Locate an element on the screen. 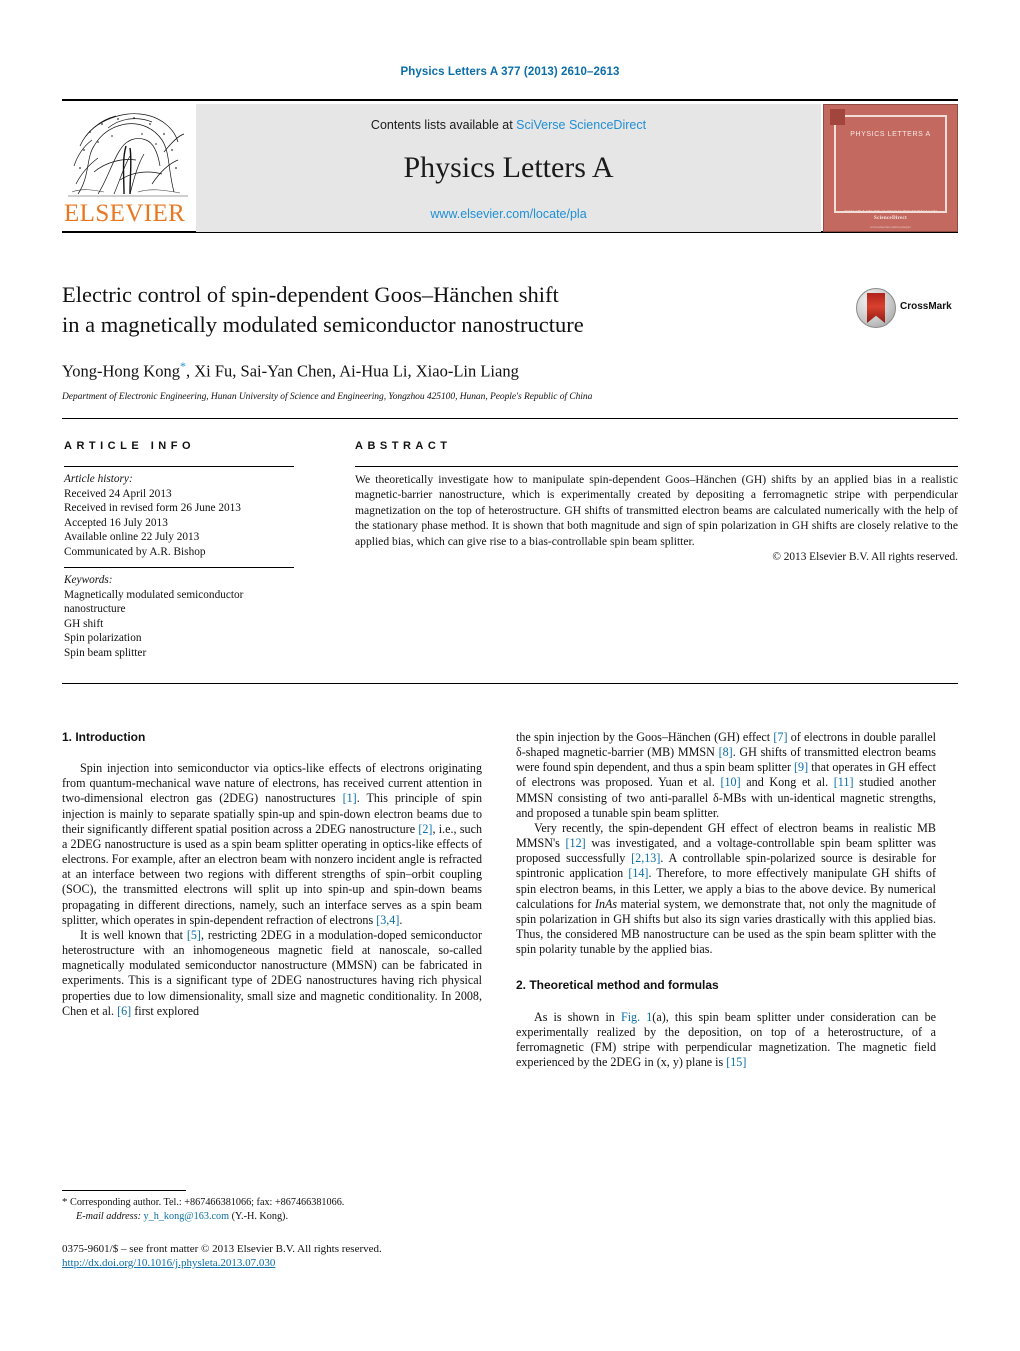 The height and width of the screenshot is (1351, 1020). citation-ref: [1] is located at coordinates (350, 798).